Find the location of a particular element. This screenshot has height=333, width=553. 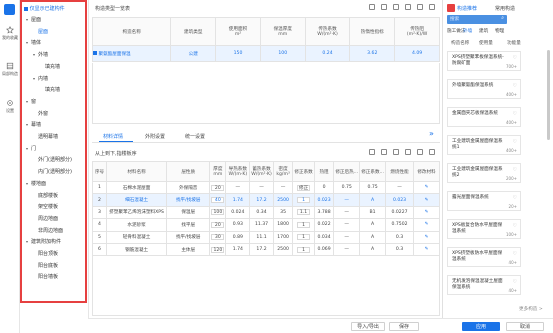

tree-item: ▾ 内墙 is located at coordinates (40, 79).